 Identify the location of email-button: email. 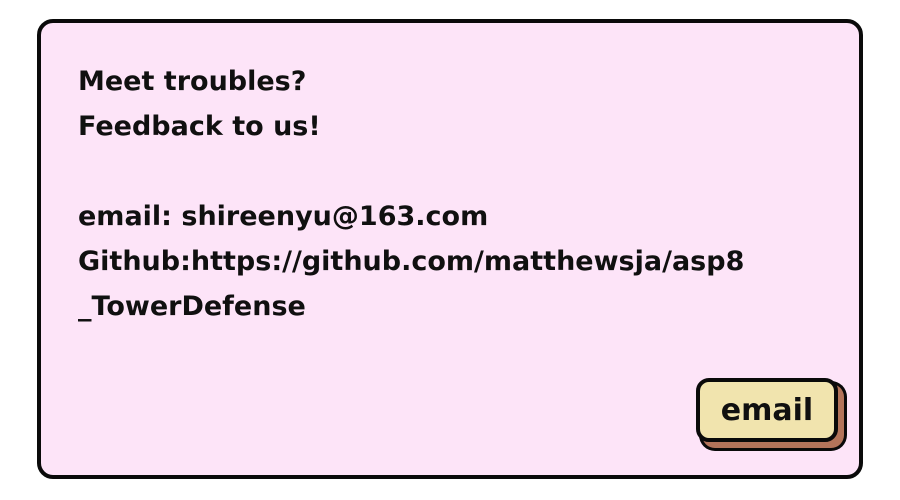
(767, 410).